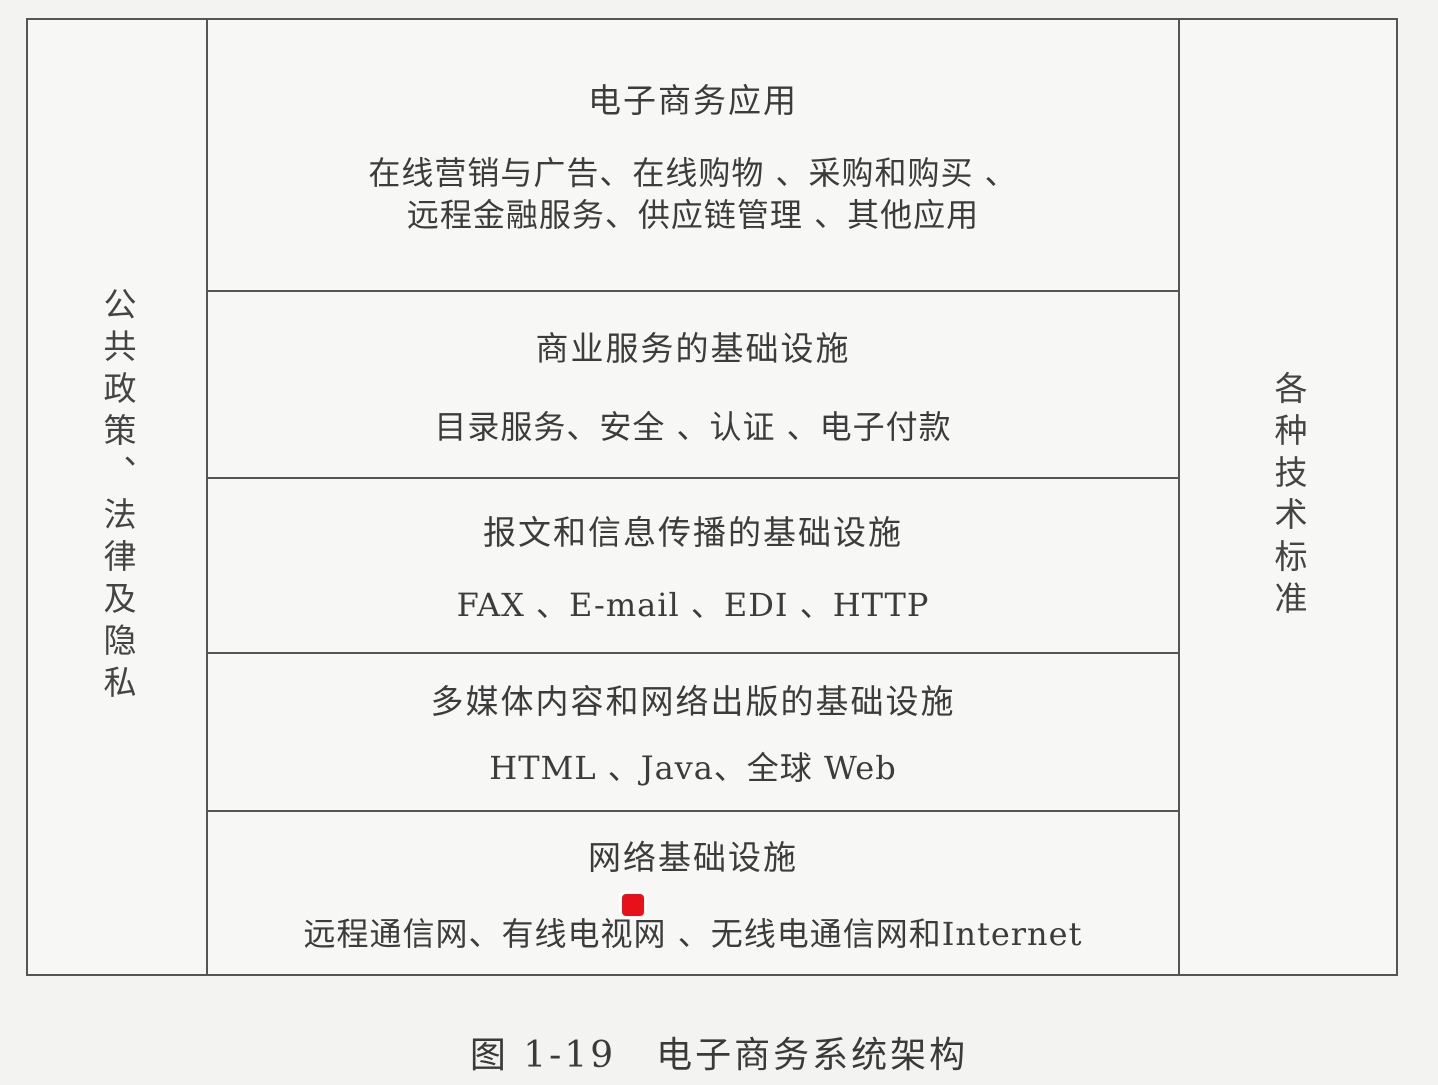  What do you see at coordinates (693, 426) in the screenshot?
I see `layer-items: 目录服务、安全 、认证 、电子付款` at bounding box center [693, 426].